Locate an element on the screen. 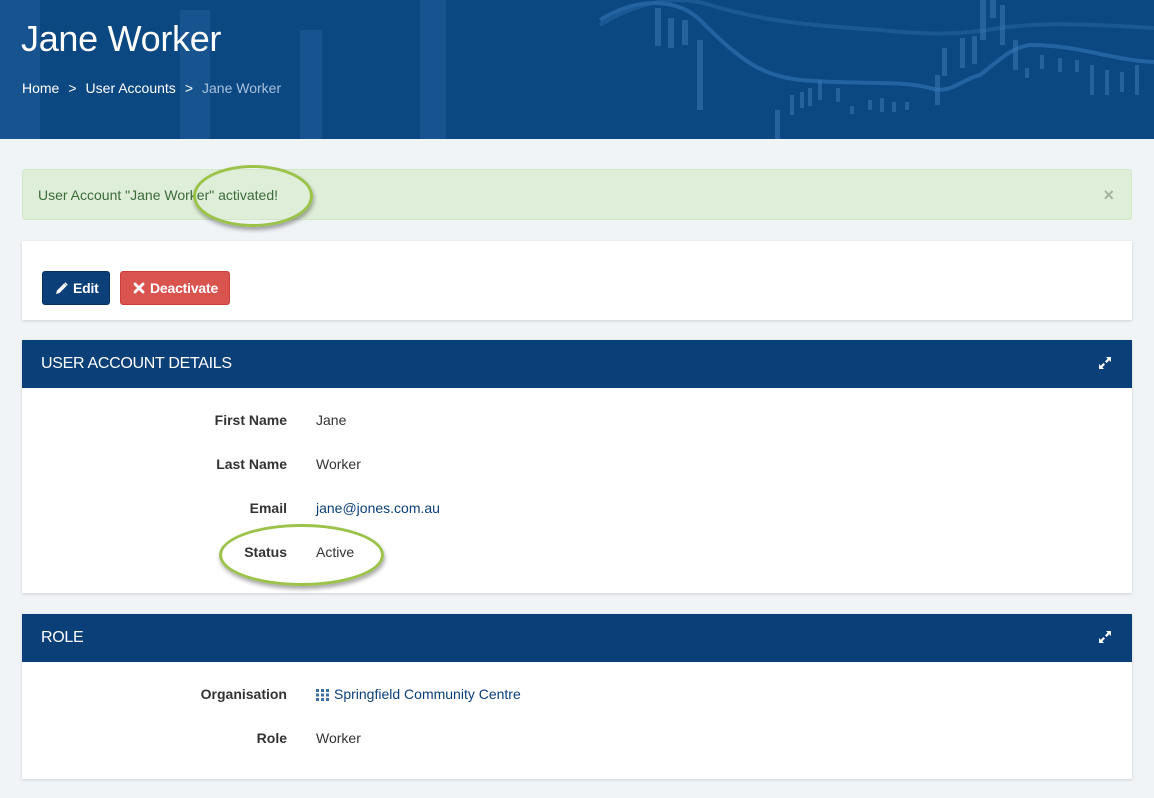 The image size is (1154, 798). panel-title: ROLE is located at coordinates (62, 637).